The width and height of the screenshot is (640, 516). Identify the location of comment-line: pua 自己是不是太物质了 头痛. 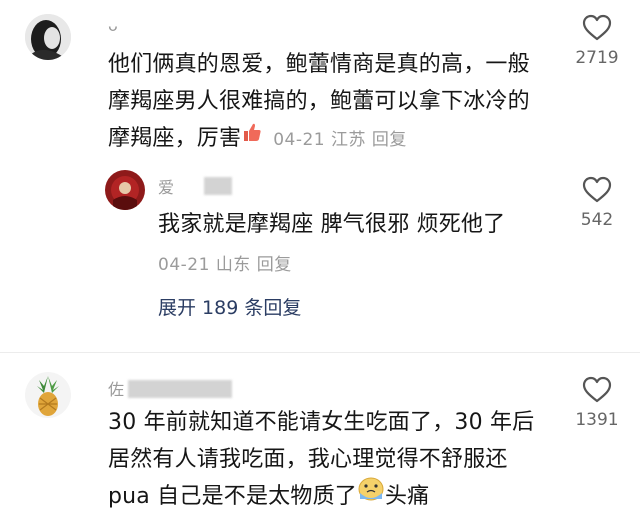
(338, 495).